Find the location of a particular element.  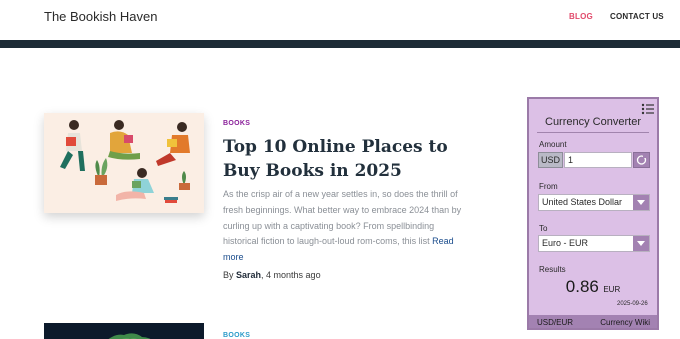

second-post-illustration is located at coordinates (124, 331).